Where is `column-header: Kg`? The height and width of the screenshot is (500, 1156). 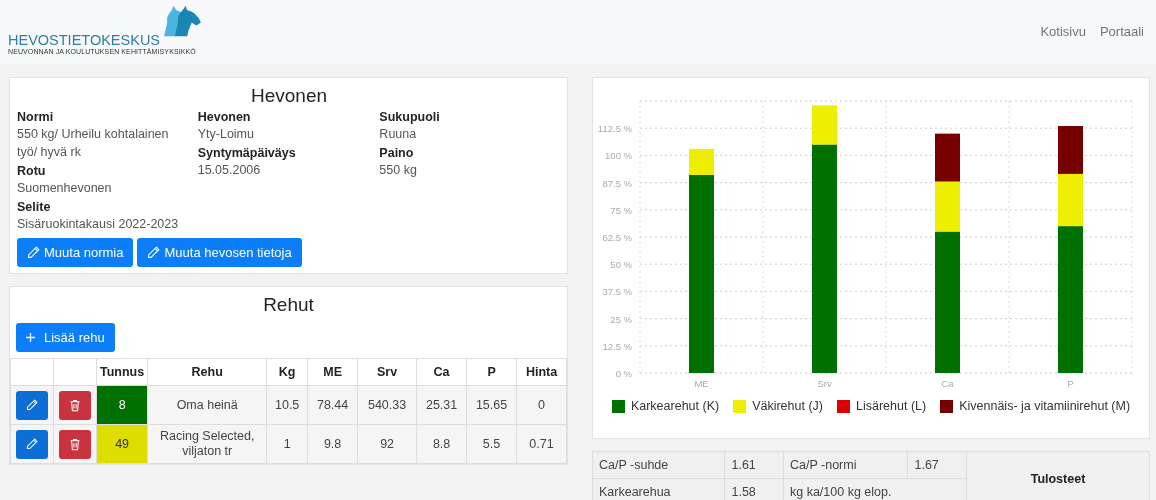
column-header: Kg is located at coordinates (287, 372).